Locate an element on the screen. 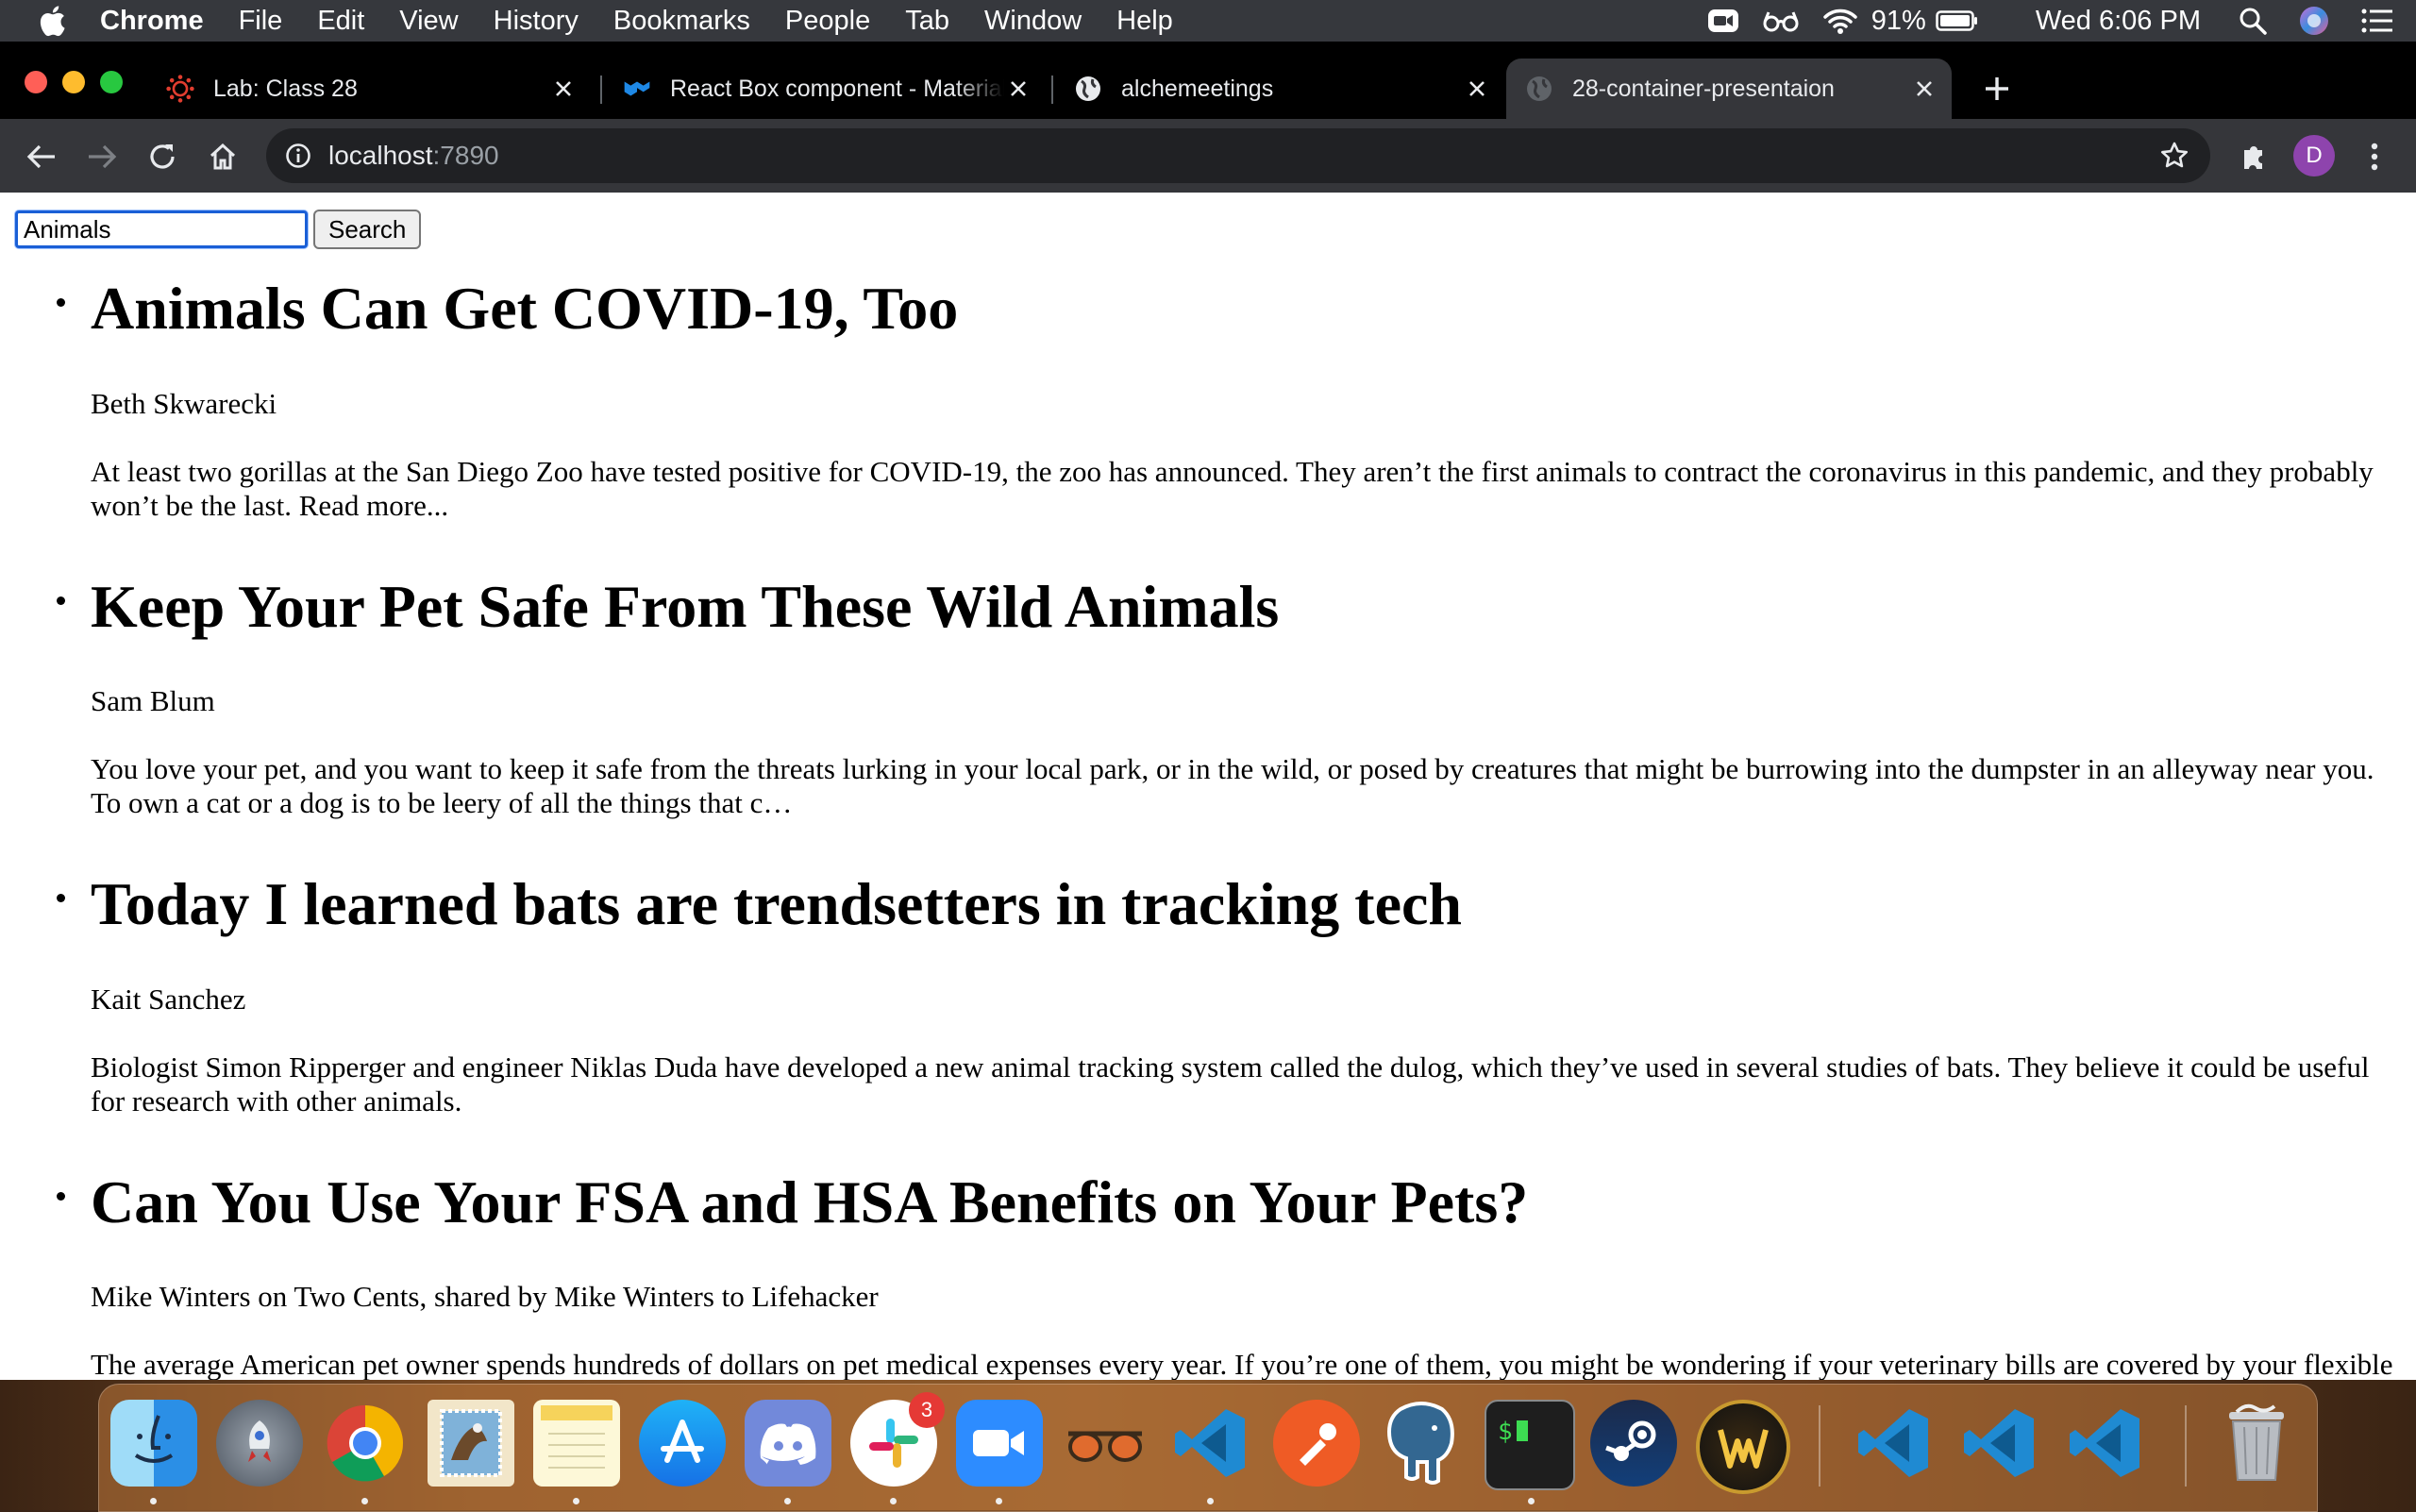  trash-icon is located at coordinates (2256, 1443).